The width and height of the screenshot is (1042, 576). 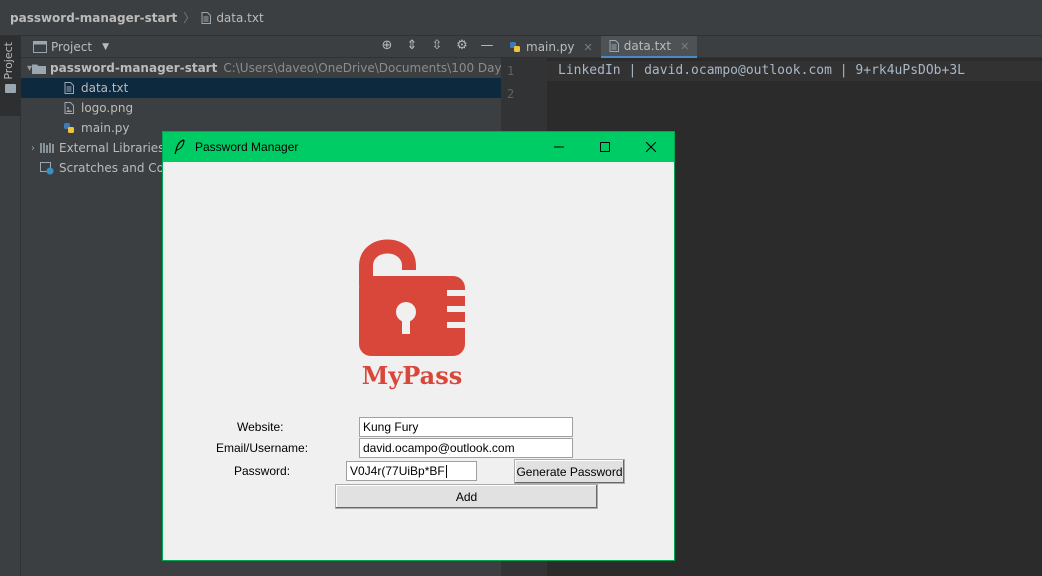 I want to click on tree-item-label: logo.png, so click(x=107, y=108).